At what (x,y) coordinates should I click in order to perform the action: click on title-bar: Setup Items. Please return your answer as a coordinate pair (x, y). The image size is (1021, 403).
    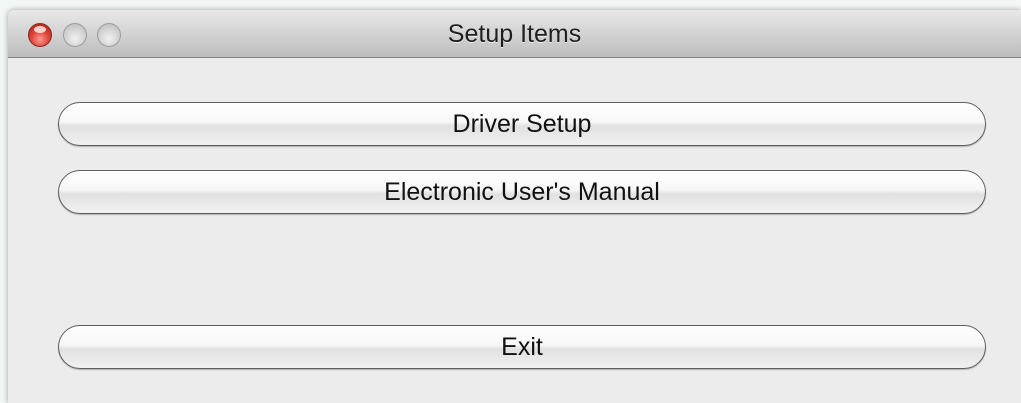
    Looking at the image, I should click on (514, 34).